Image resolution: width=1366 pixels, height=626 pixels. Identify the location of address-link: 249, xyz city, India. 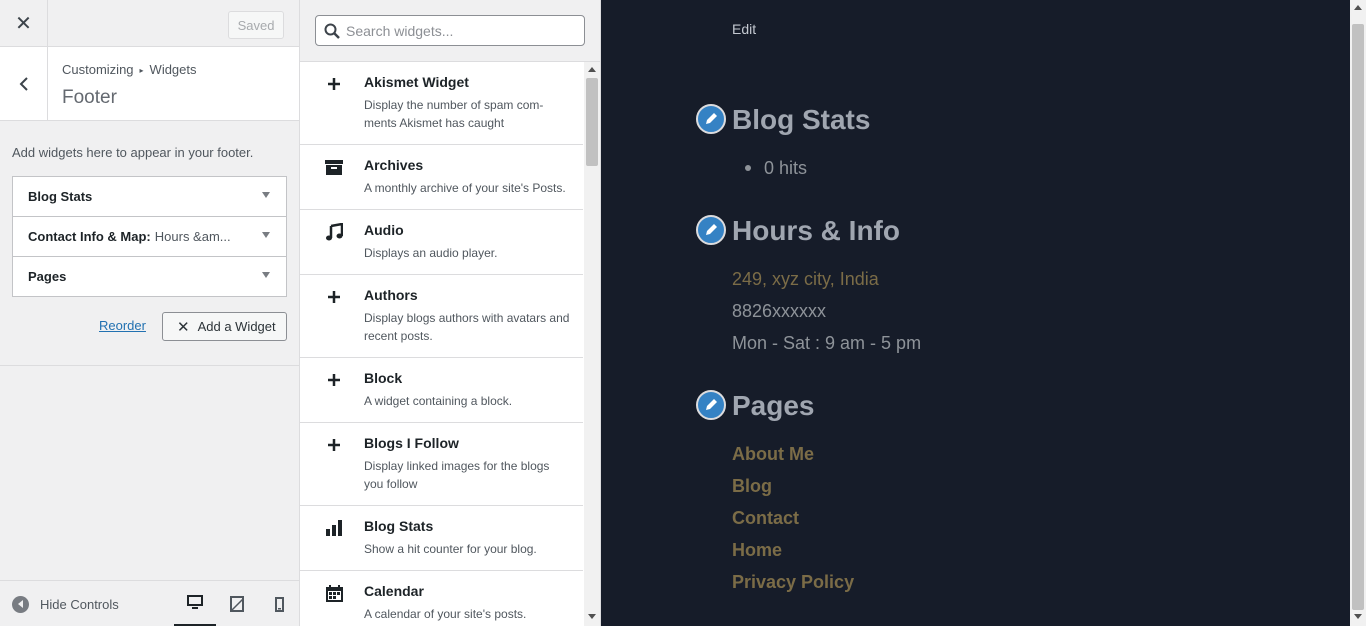
(805, 279).